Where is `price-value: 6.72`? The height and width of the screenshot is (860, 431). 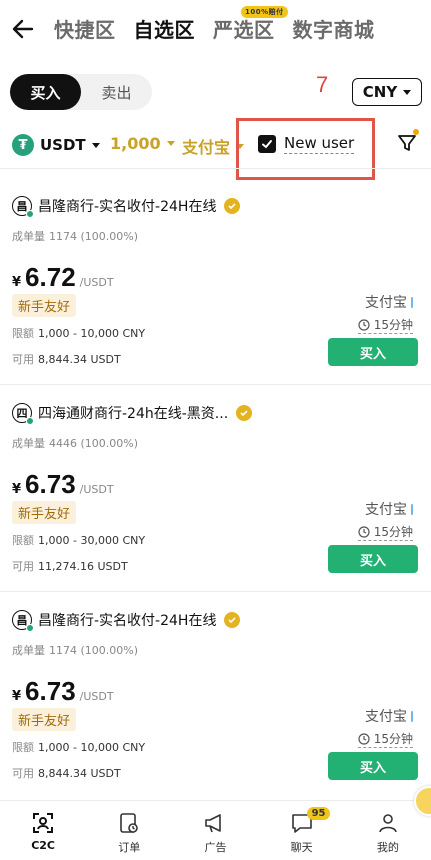 price-value: 6.72 is located at coordinates (50, 277).